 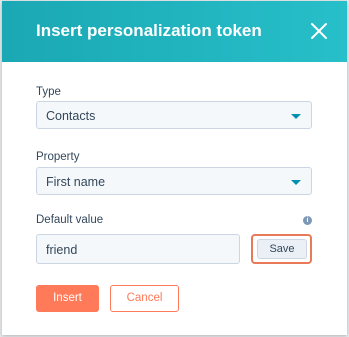 I want to click on insert-button: Insert, so click(x=67, y=298).